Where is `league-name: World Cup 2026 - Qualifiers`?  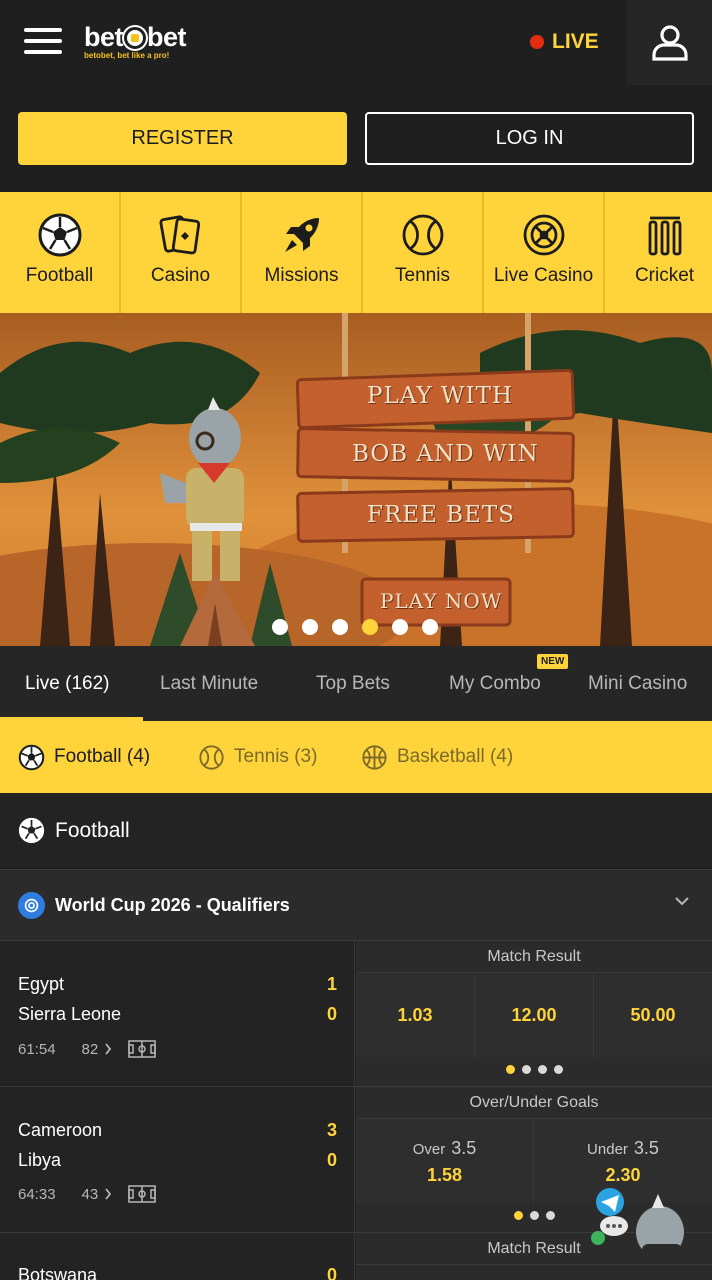 league-name: World Cup 2026 - Qualifiers is located at coordinates (172, 904).